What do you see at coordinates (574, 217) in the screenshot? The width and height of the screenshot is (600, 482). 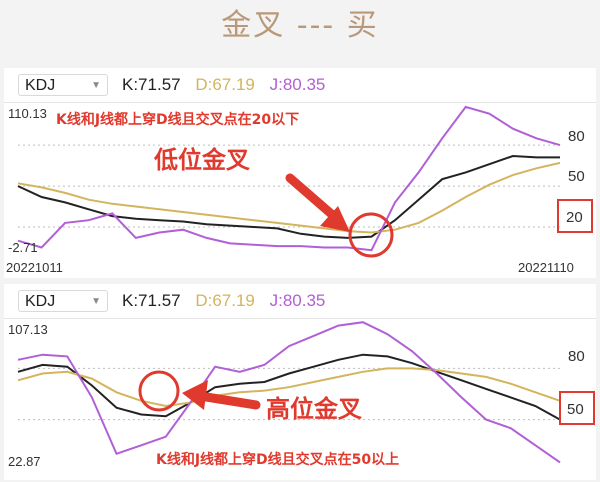 I see `boxed-ref-label: 20` at bounding box center [574, 217].